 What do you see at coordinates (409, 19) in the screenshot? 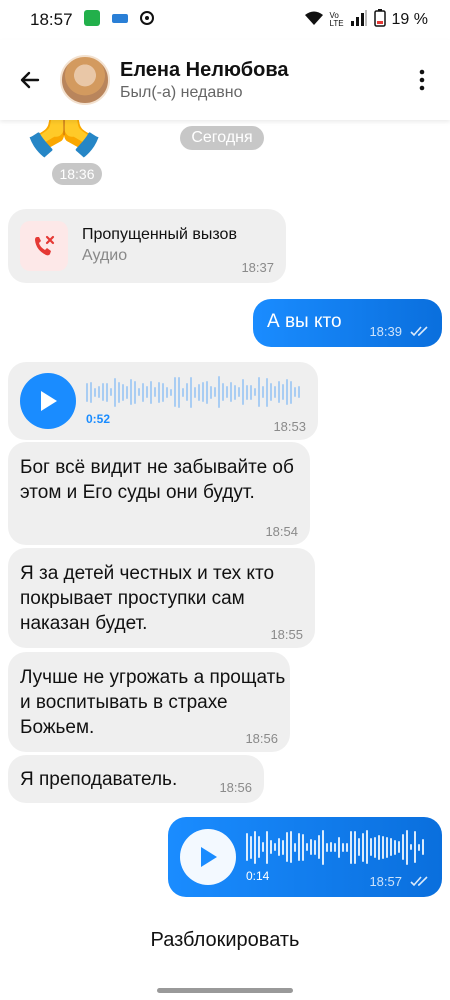
I see `battery-percent: 19 %` at bounding box center [409, 19].